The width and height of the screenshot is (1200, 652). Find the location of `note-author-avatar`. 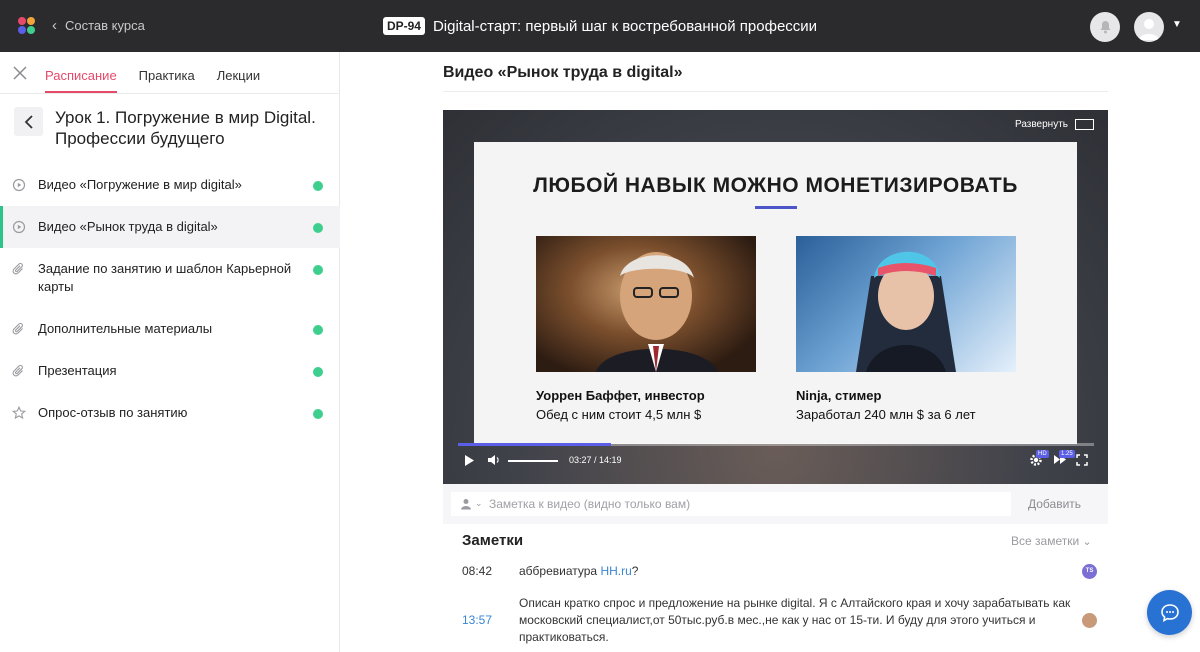

note-author-avatar is located at coordinates (1089, 620).